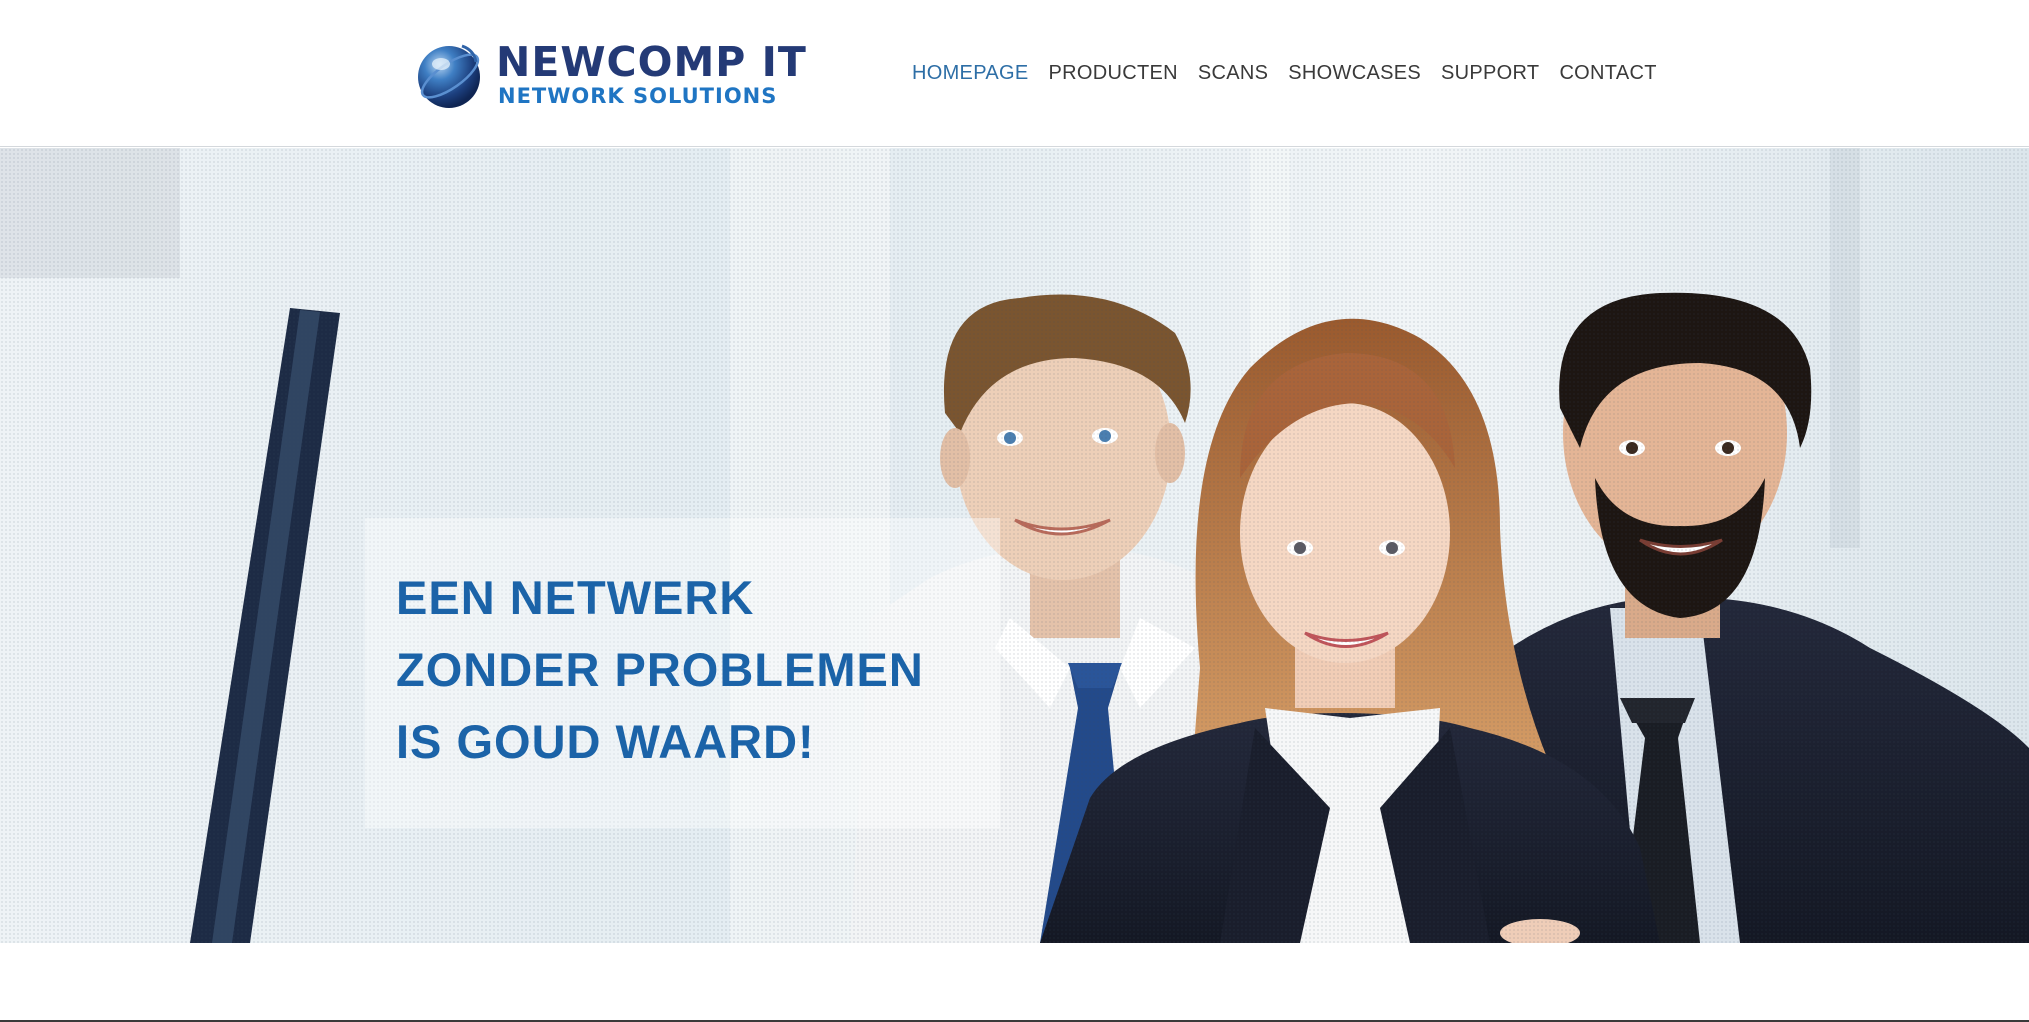  I want to click on nav-item-producten: PRODUCTEN, so click(1113, 73).